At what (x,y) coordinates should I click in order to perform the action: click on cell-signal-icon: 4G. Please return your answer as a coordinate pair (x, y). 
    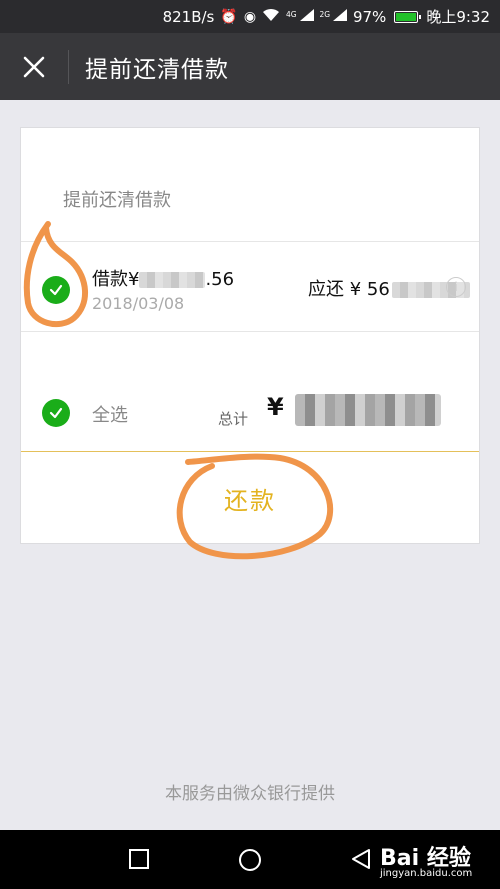
    Looking at the image, I should click on (300, 16).